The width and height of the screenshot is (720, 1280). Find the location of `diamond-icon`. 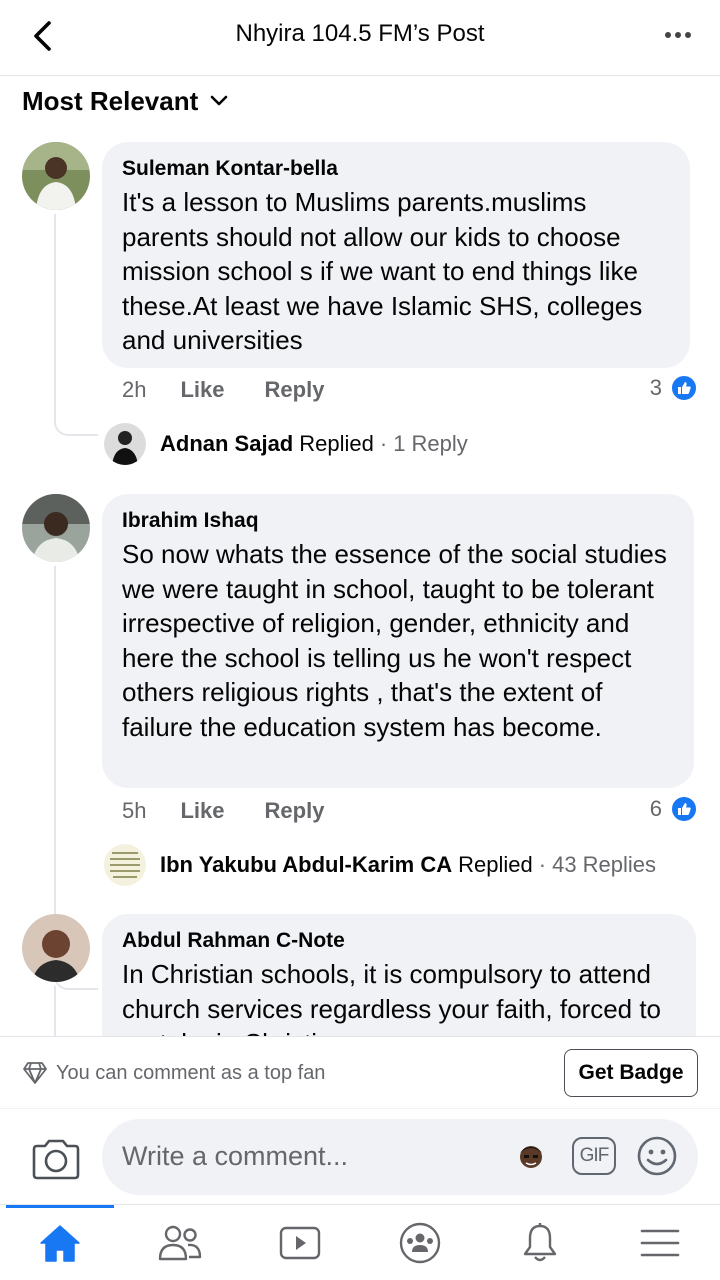

diamond-icon is located at coordinates (35, 1073).